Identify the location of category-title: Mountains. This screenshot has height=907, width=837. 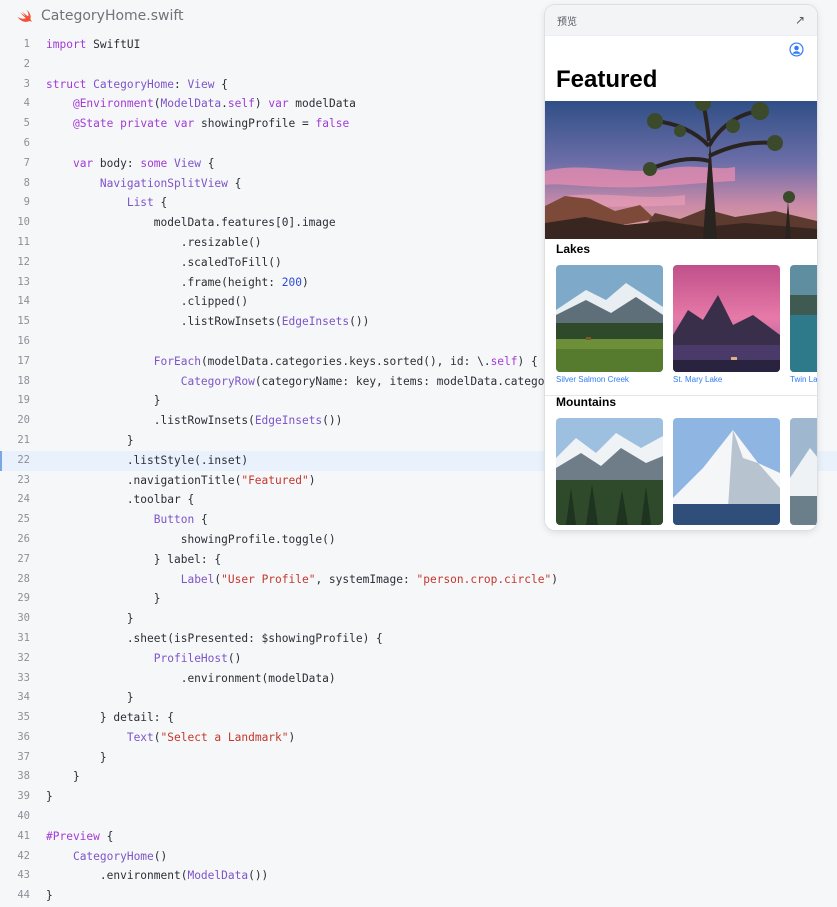
(586, 402).